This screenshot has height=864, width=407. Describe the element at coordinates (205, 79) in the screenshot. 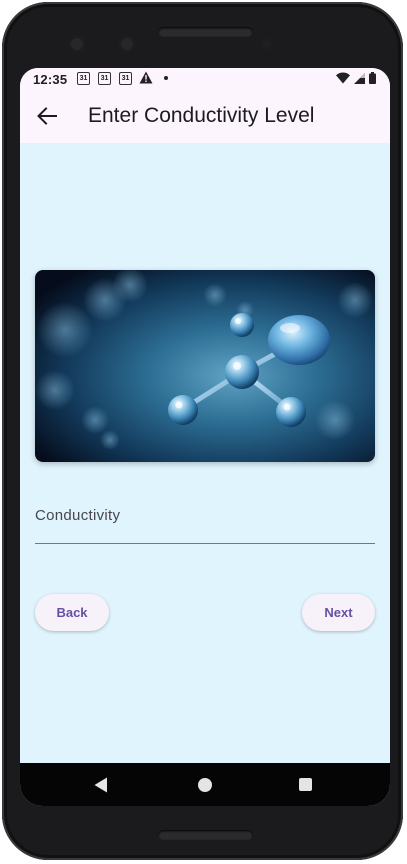

I see `status-bar: 12:35 31 31 31` at that location.